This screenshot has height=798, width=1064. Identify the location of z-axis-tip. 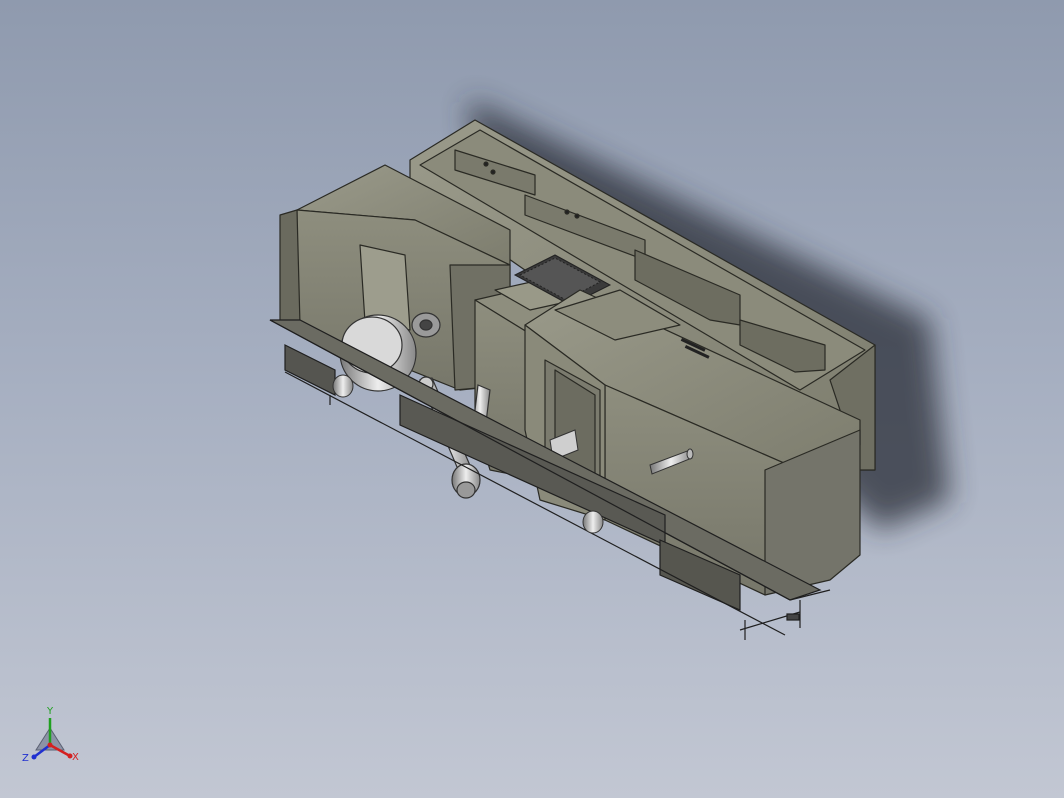
(34, 757).